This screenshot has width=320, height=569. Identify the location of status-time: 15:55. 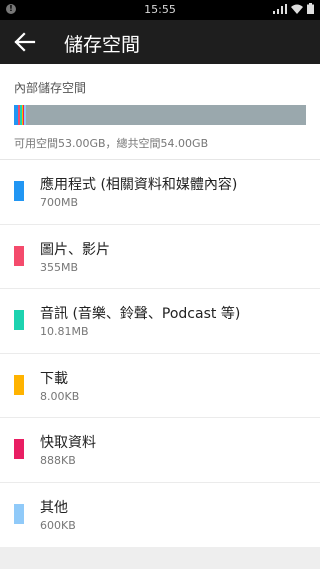
(160, 9).